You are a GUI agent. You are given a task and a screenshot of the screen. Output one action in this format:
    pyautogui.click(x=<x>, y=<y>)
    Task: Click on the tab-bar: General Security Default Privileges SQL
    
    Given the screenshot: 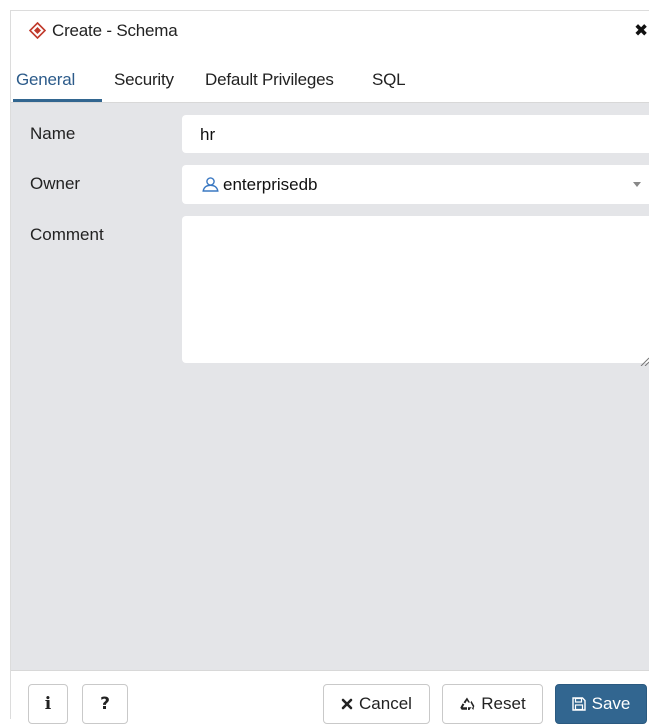 What is the action you would take?
    pyautogui.click(x=330, y=81)
    